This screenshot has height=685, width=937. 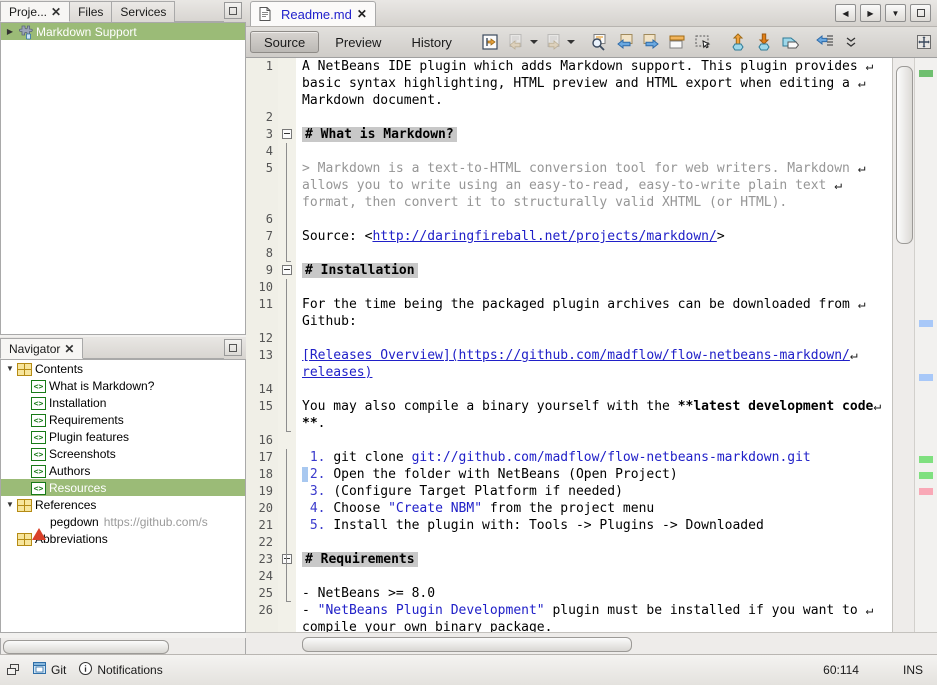 What do you see at coordinates (594, 491) in the screenshot?
I see `code-line: 3. (Configure Target Platform if needed)` at bounding box center [594, 491].